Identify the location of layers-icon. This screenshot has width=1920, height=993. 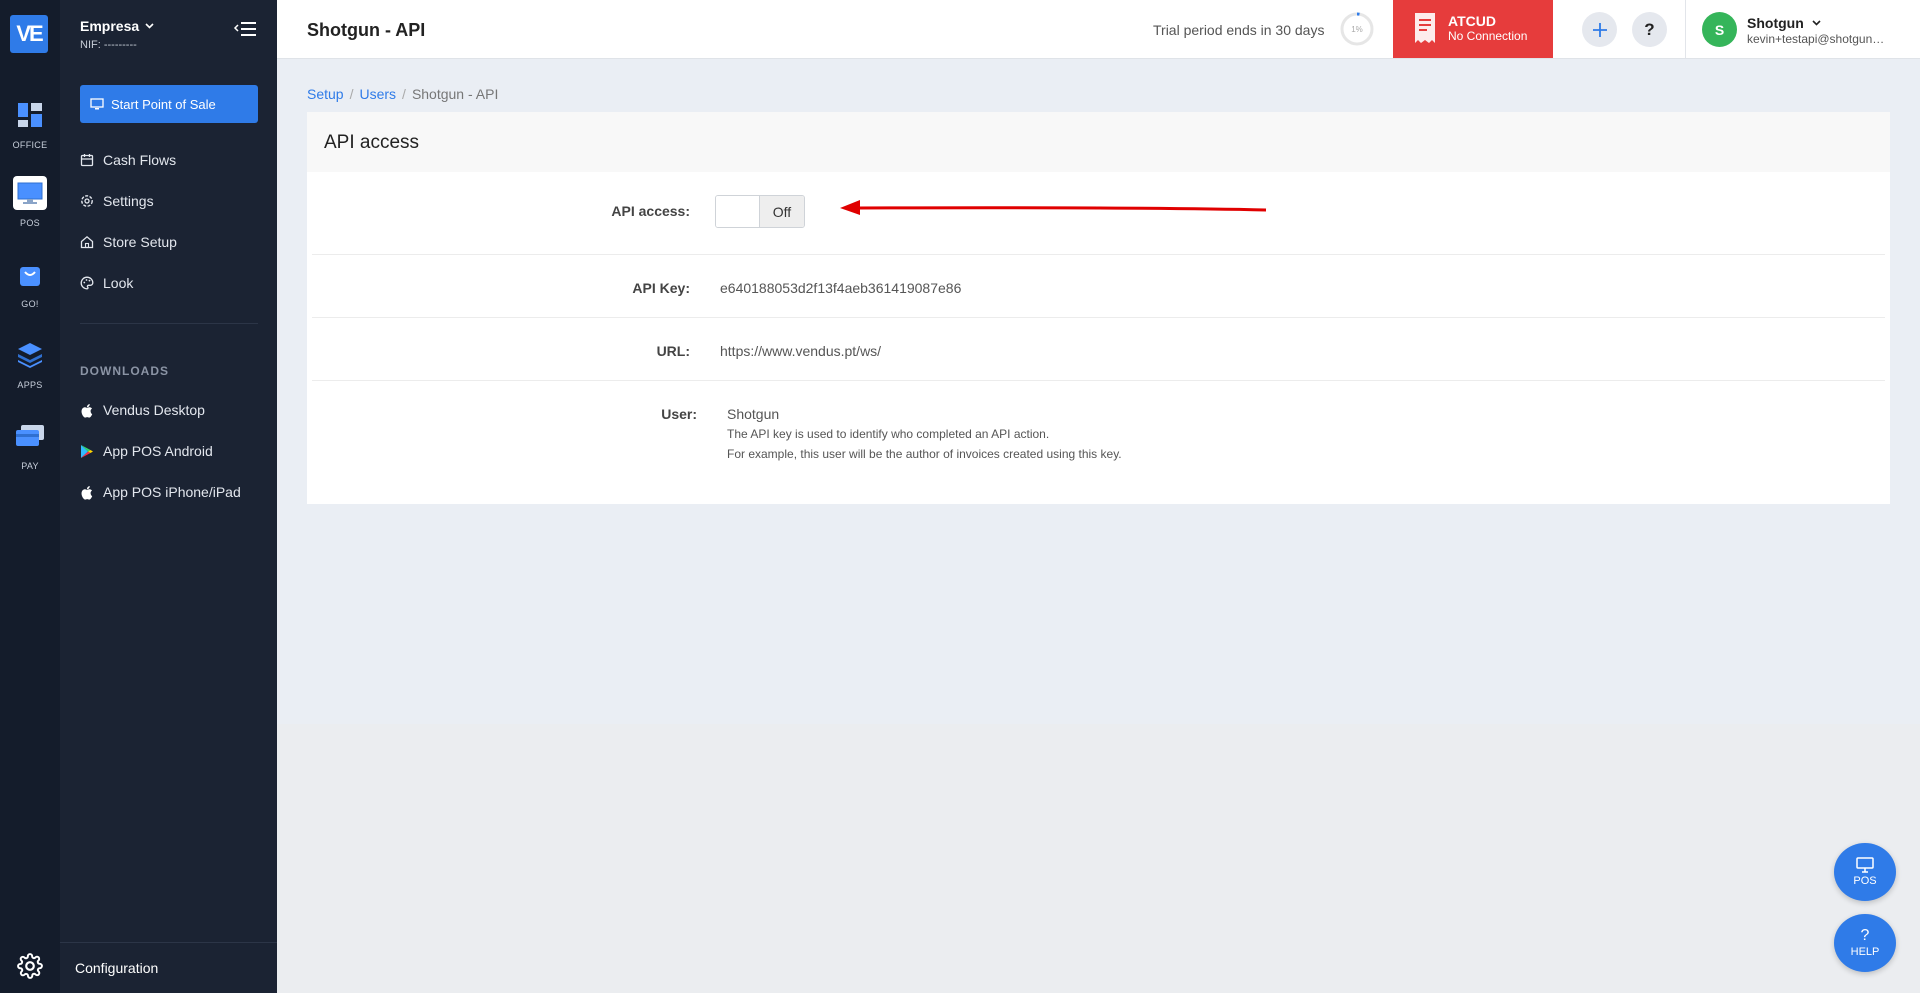
(30, 355).